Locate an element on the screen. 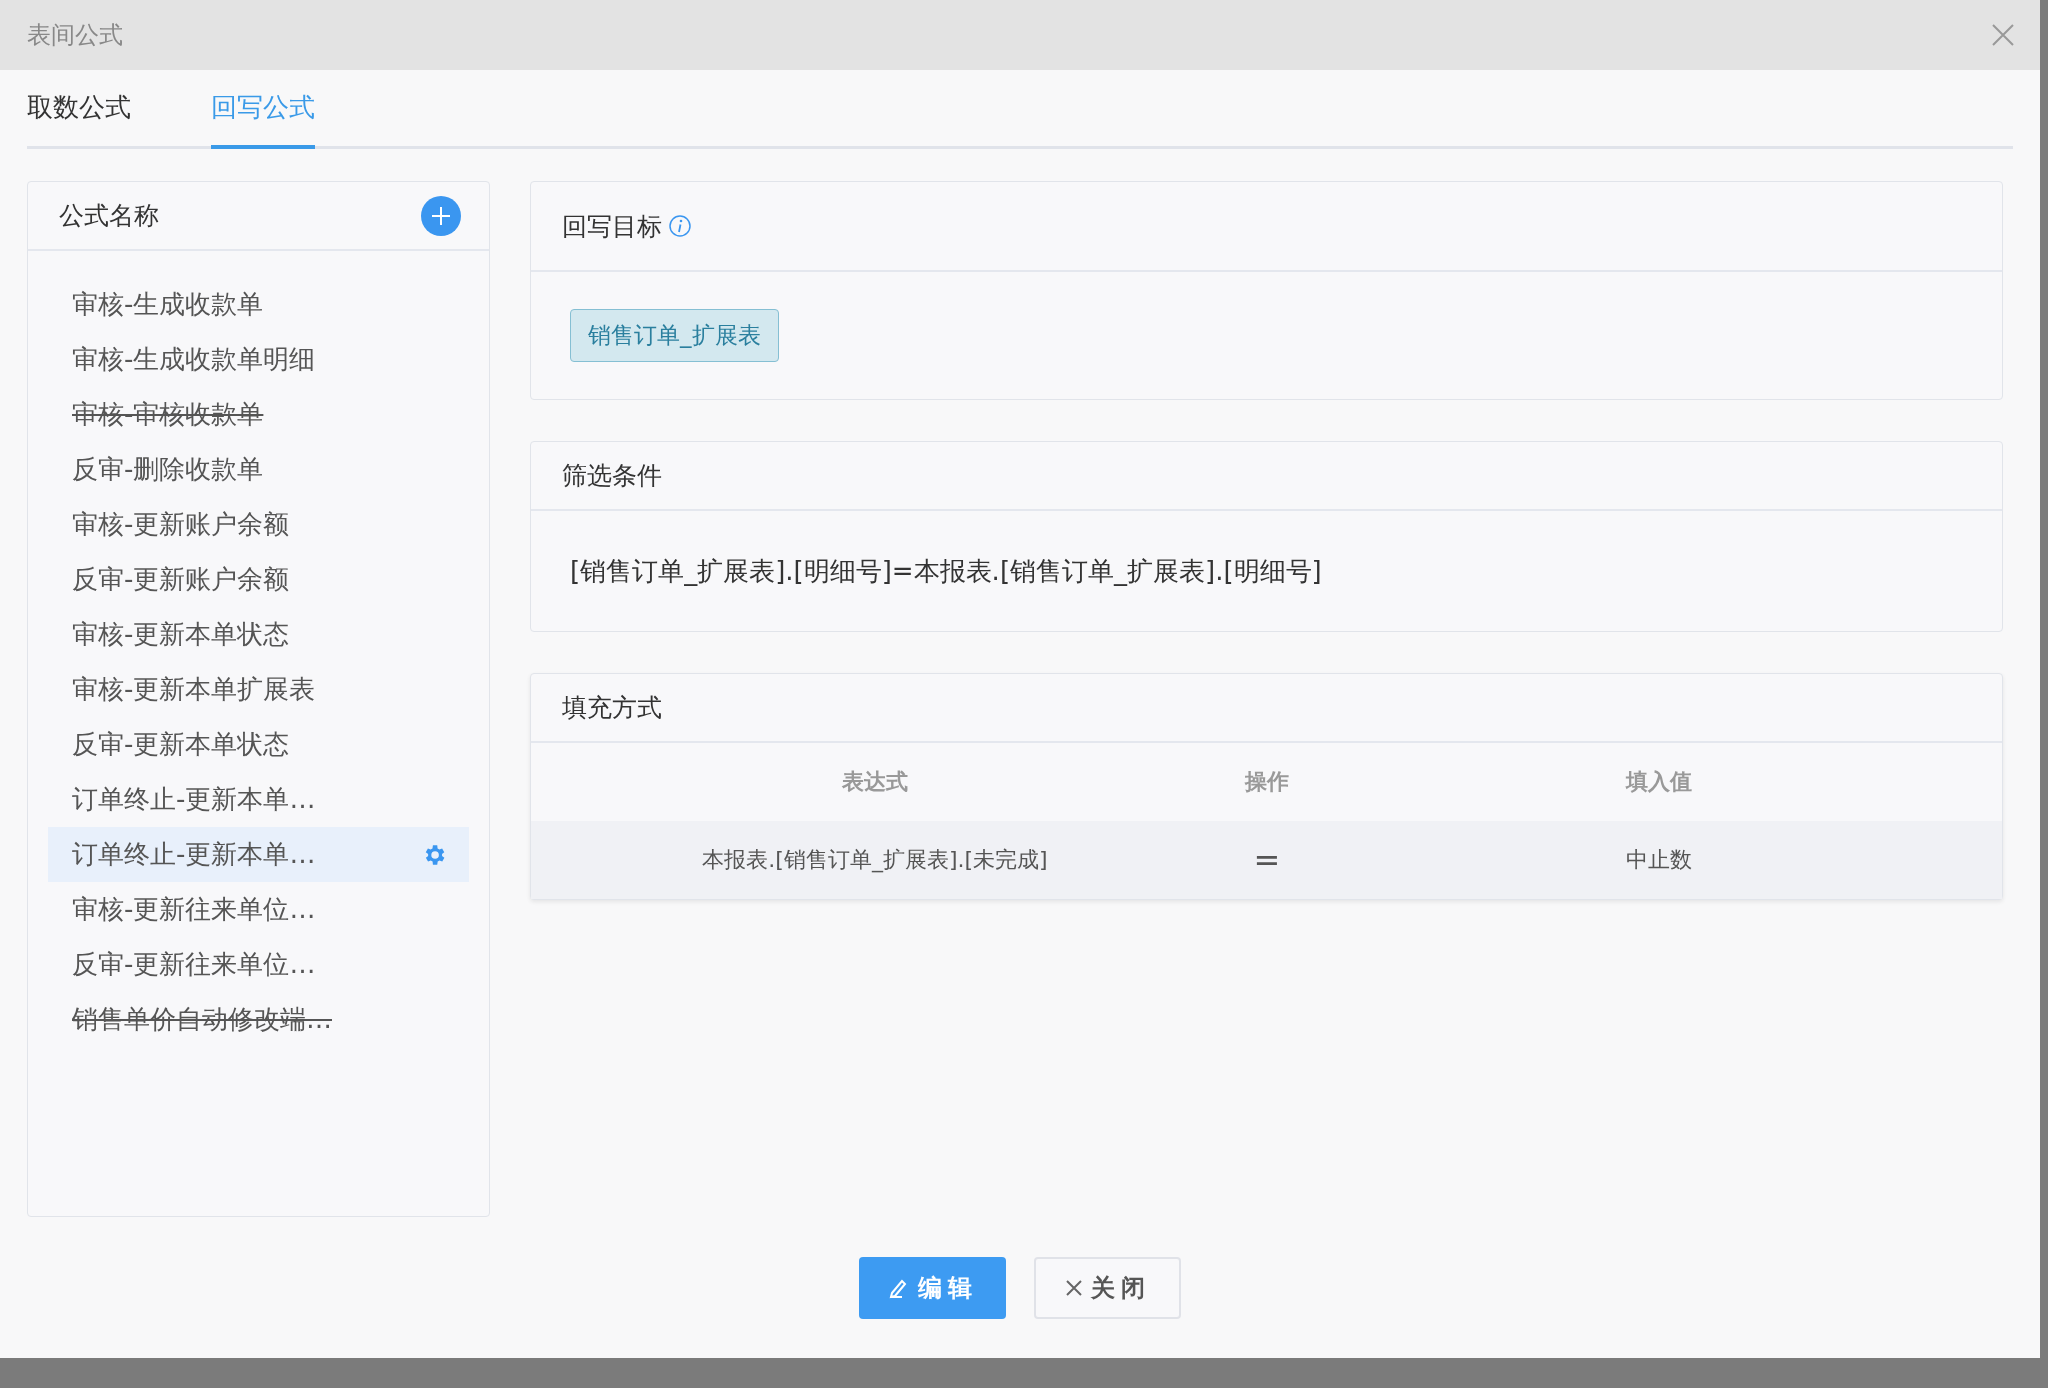 The image size is (2048, 1388). formula-name: 反审-更新本单状态 is located at coordinates (181, 744).